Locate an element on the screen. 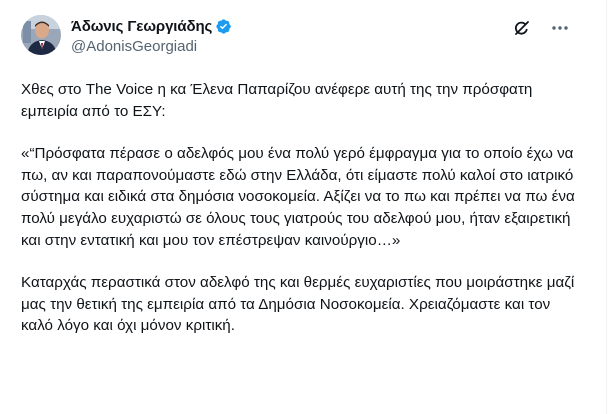 The image size is (614, 414). grok-icon is located at coordinates (522, 28).